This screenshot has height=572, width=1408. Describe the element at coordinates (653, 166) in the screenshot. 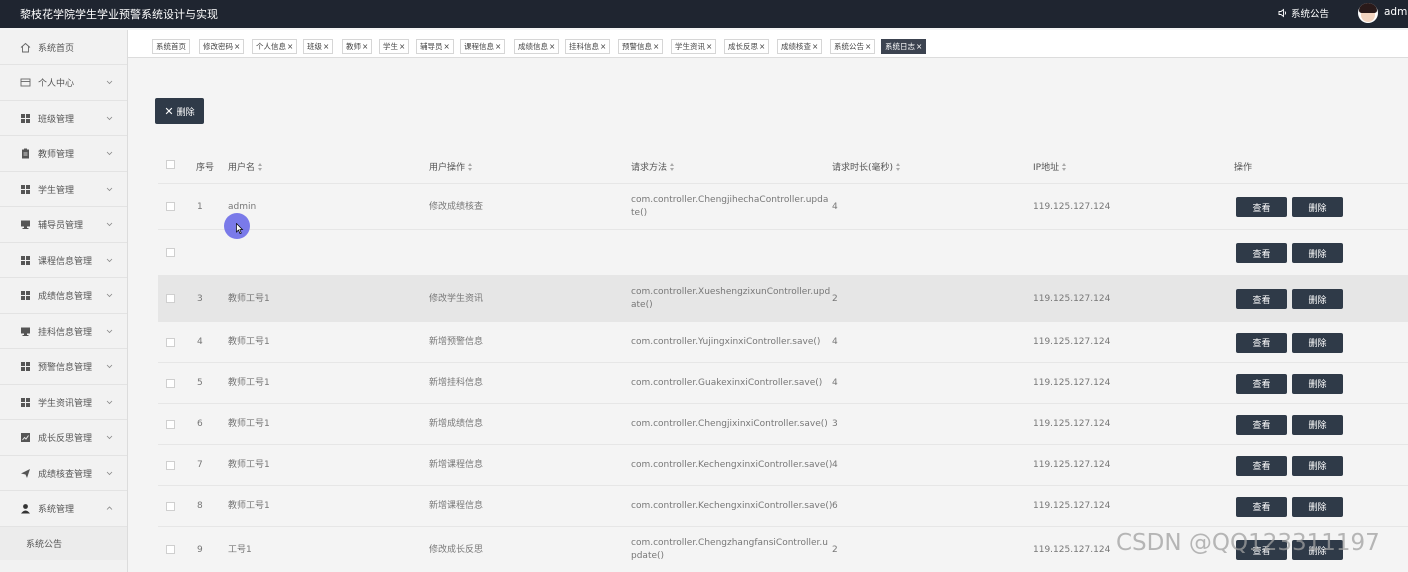

I see `column-header-method: 请求方法` at that location.